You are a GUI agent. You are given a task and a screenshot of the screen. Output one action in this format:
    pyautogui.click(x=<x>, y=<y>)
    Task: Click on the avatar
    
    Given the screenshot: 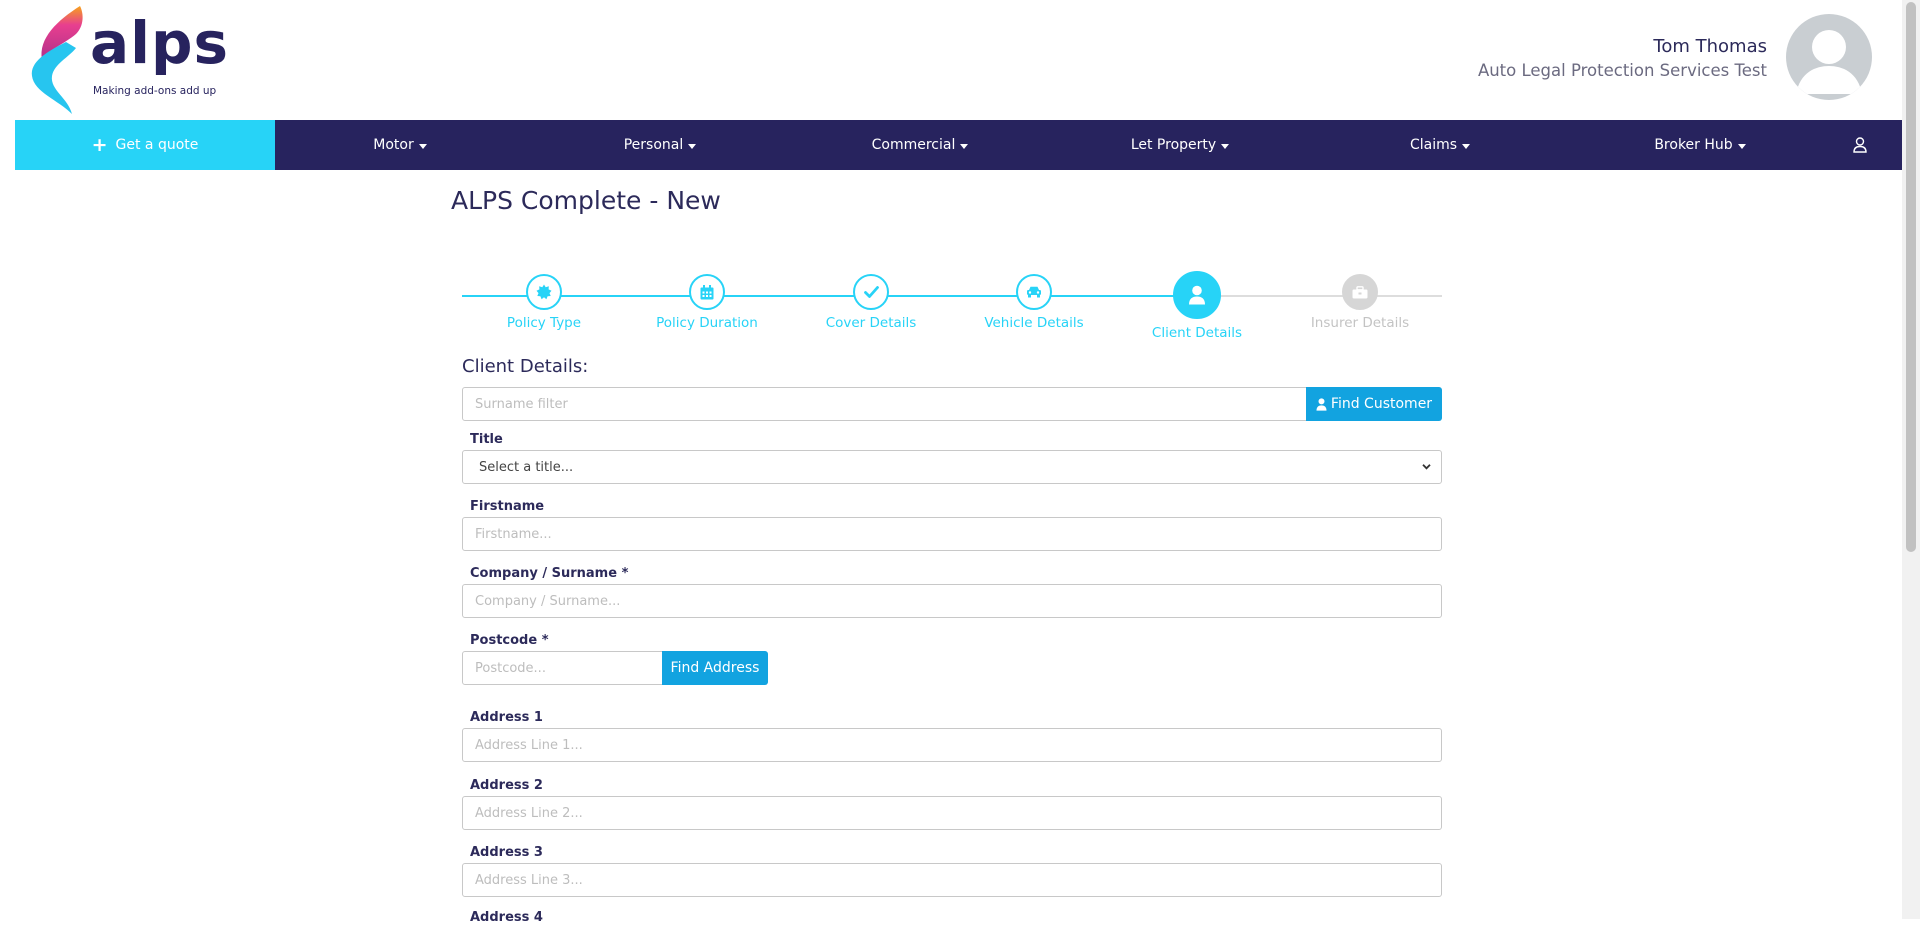 What is the action you would take?
    pyautogui.click(x=1829, y=57)
    